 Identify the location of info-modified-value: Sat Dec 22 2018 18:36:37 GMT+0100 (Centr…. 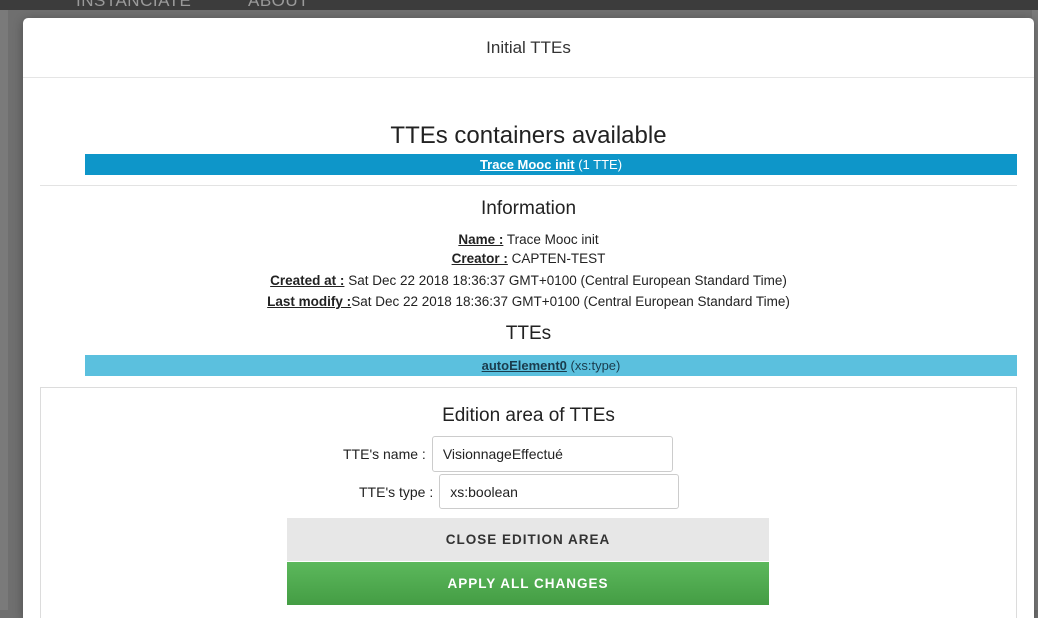
(570, 301).